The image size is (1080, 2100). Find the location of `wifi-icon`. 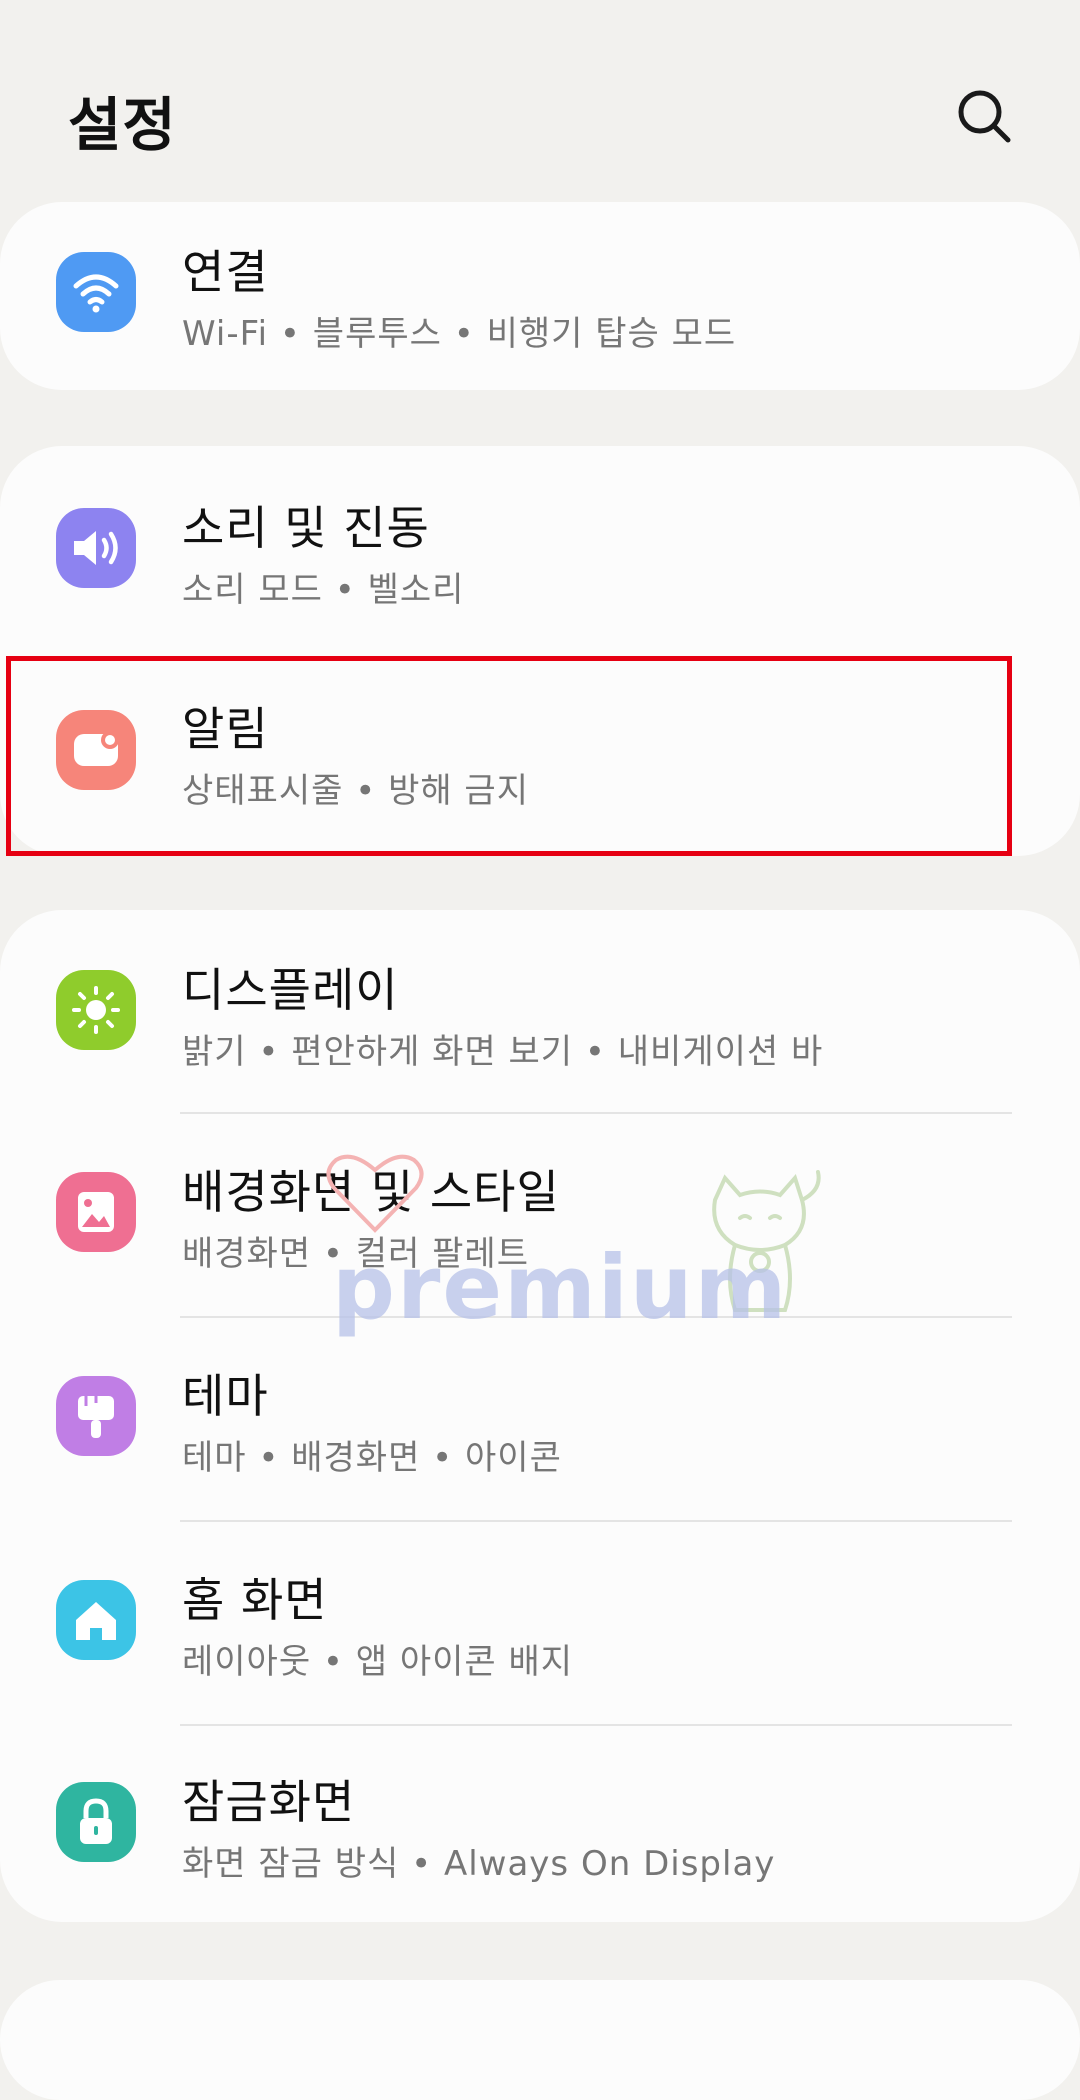

wifi-icon is located at coordinates (96, 292).